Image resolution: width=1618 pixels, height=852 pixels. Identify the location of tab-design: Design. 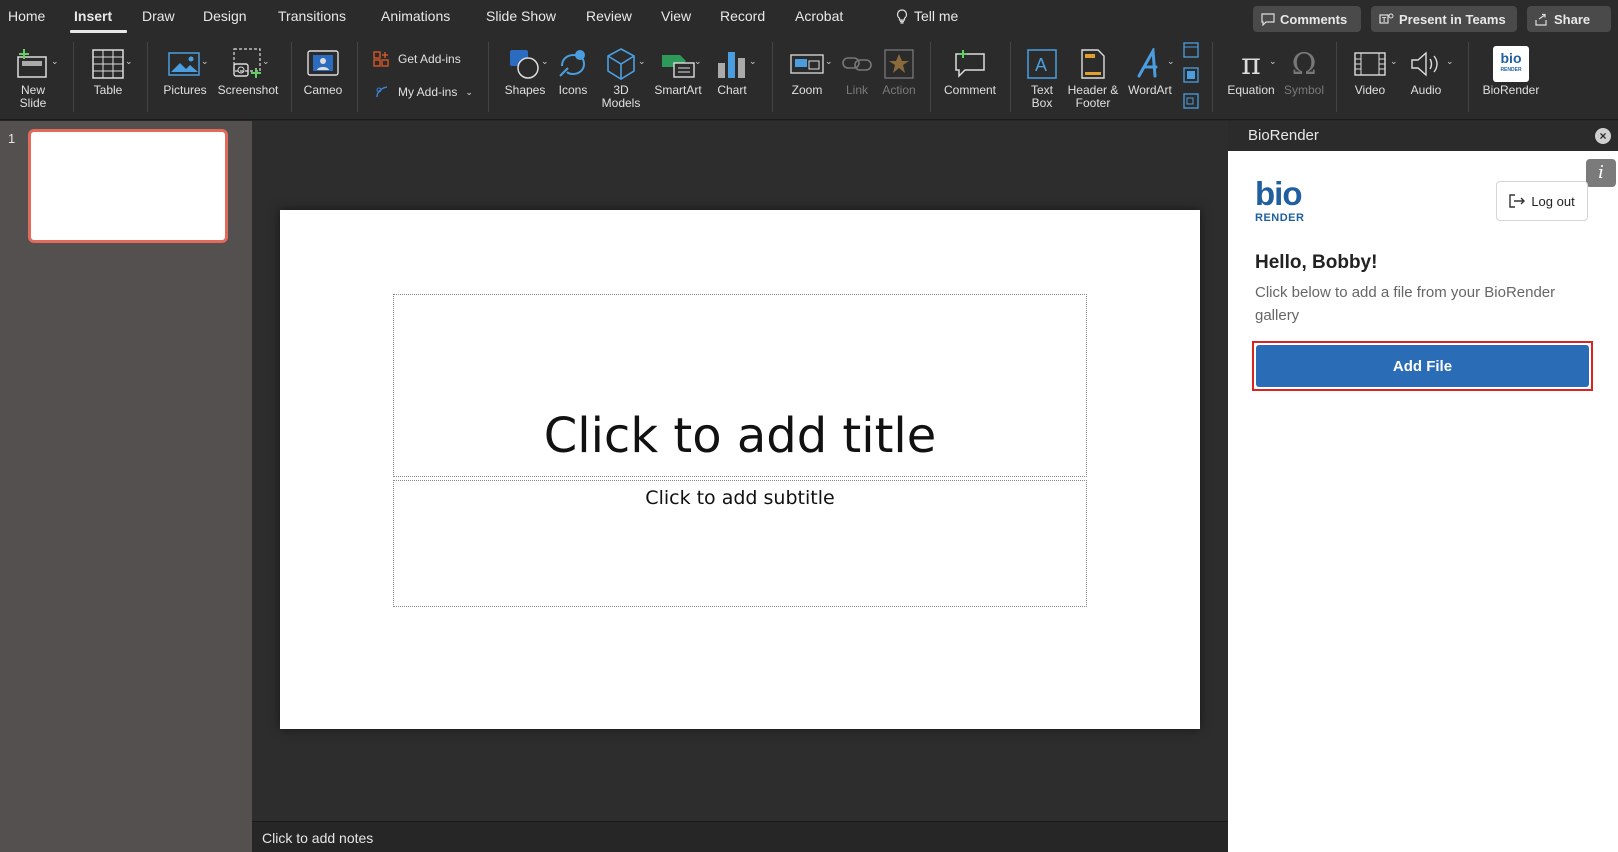
(225, 16).